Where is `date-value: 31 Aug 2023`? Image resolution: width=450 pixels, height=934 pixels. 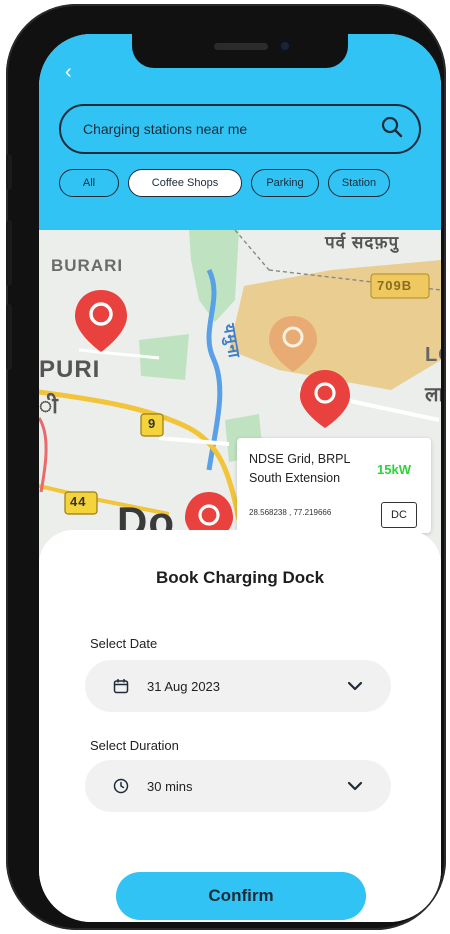 date-value: 31 Aug 2023 is located at coordinates (184, 686).